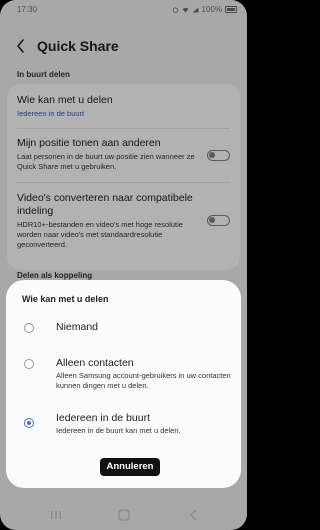  Describe the element at coordinates (194, 515) in the screenshot. I see `back-nav-icon` at that location.